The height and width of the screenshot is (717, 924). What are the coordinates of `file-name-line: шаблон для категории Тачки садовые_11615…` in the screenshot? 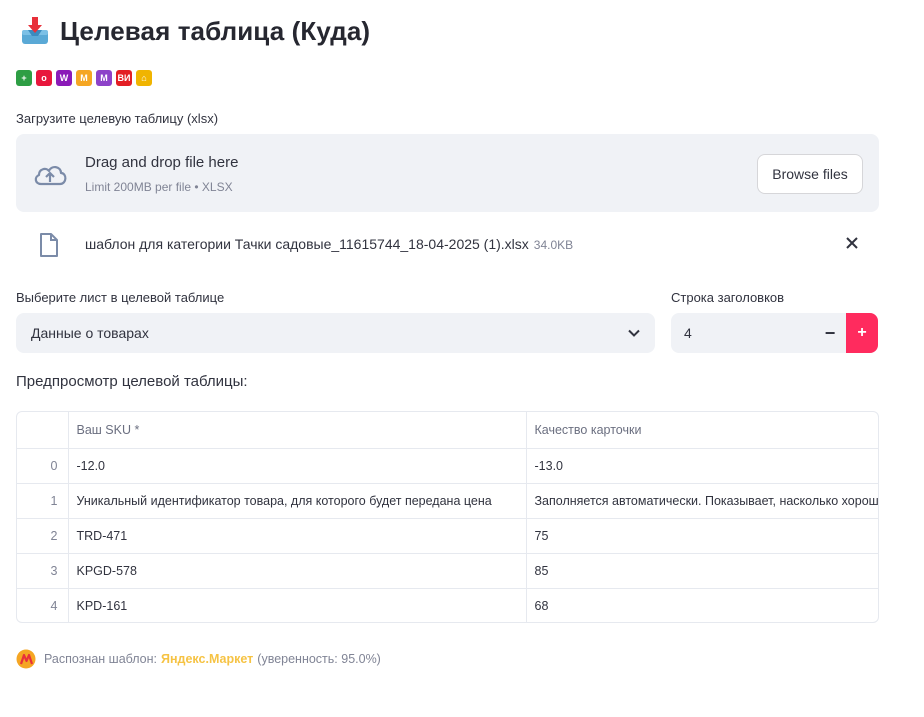 It's located at (329, 244).